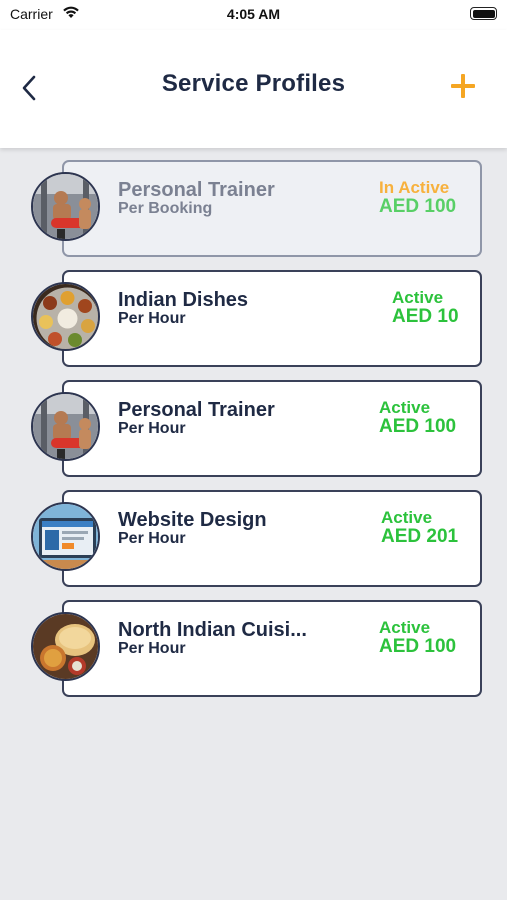 Image resolution: width=507 pixels, height=900 pixels. Describe the element at coordinates (272, 428) in the screenshot. I see `profile-card: Personal Trainer Per Hour Active AED 100` at that location.